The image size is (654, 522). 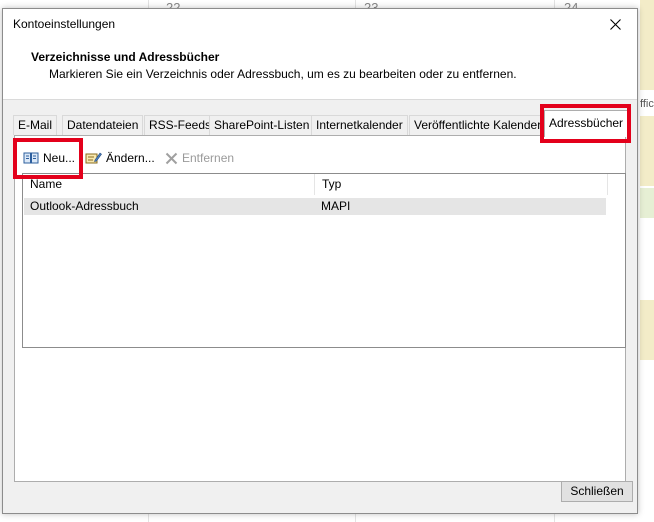 I want to click on tab-label: Veröffentlichte Kalender, so click(x=478, y=125).